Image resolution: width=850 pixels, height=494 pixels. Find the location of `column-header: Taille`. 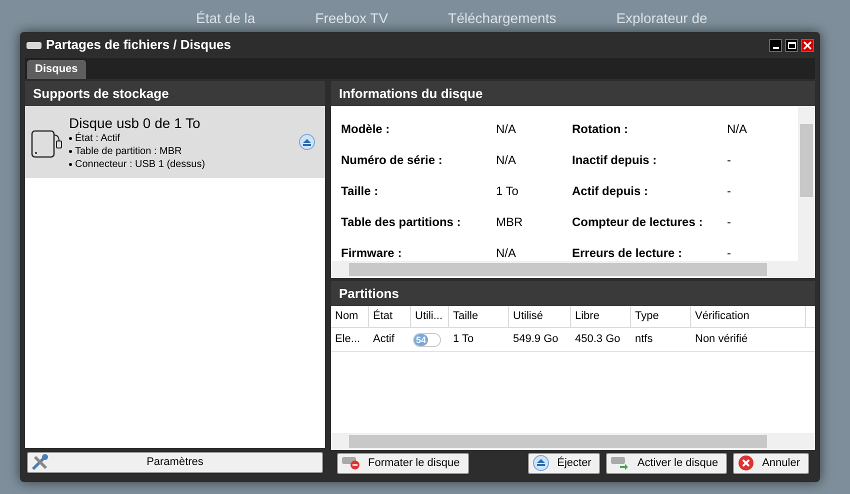

column-header: Taille is located at coordinates (479, 316).